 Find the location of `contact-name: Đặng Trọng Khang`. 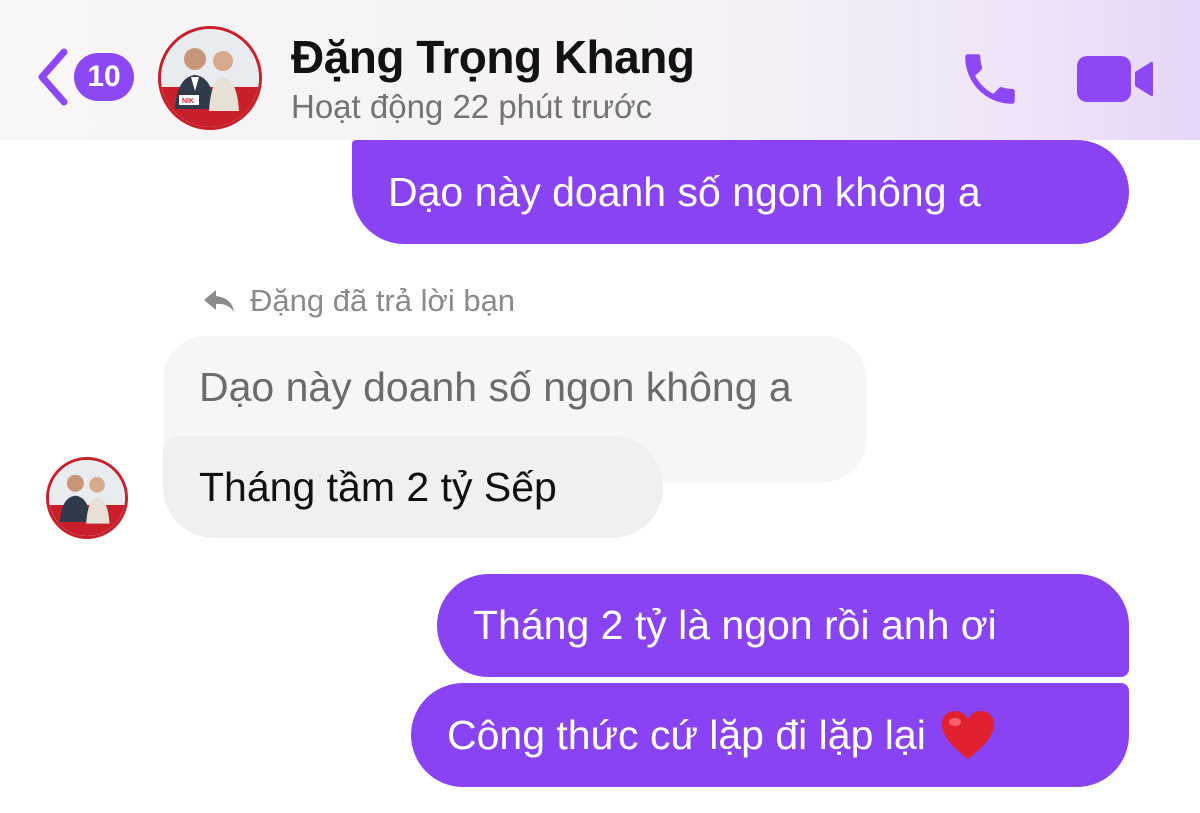

contact-name: Đặng Trọng Khang is located at coordinates (493, 57).